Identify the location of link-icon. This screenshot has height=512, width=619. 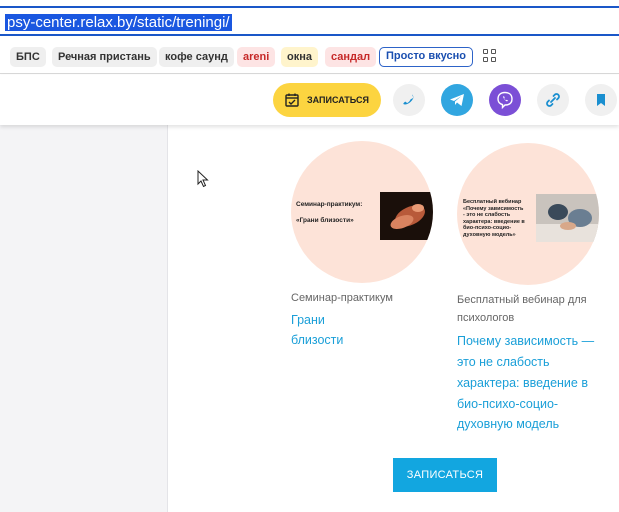
(553, 100).